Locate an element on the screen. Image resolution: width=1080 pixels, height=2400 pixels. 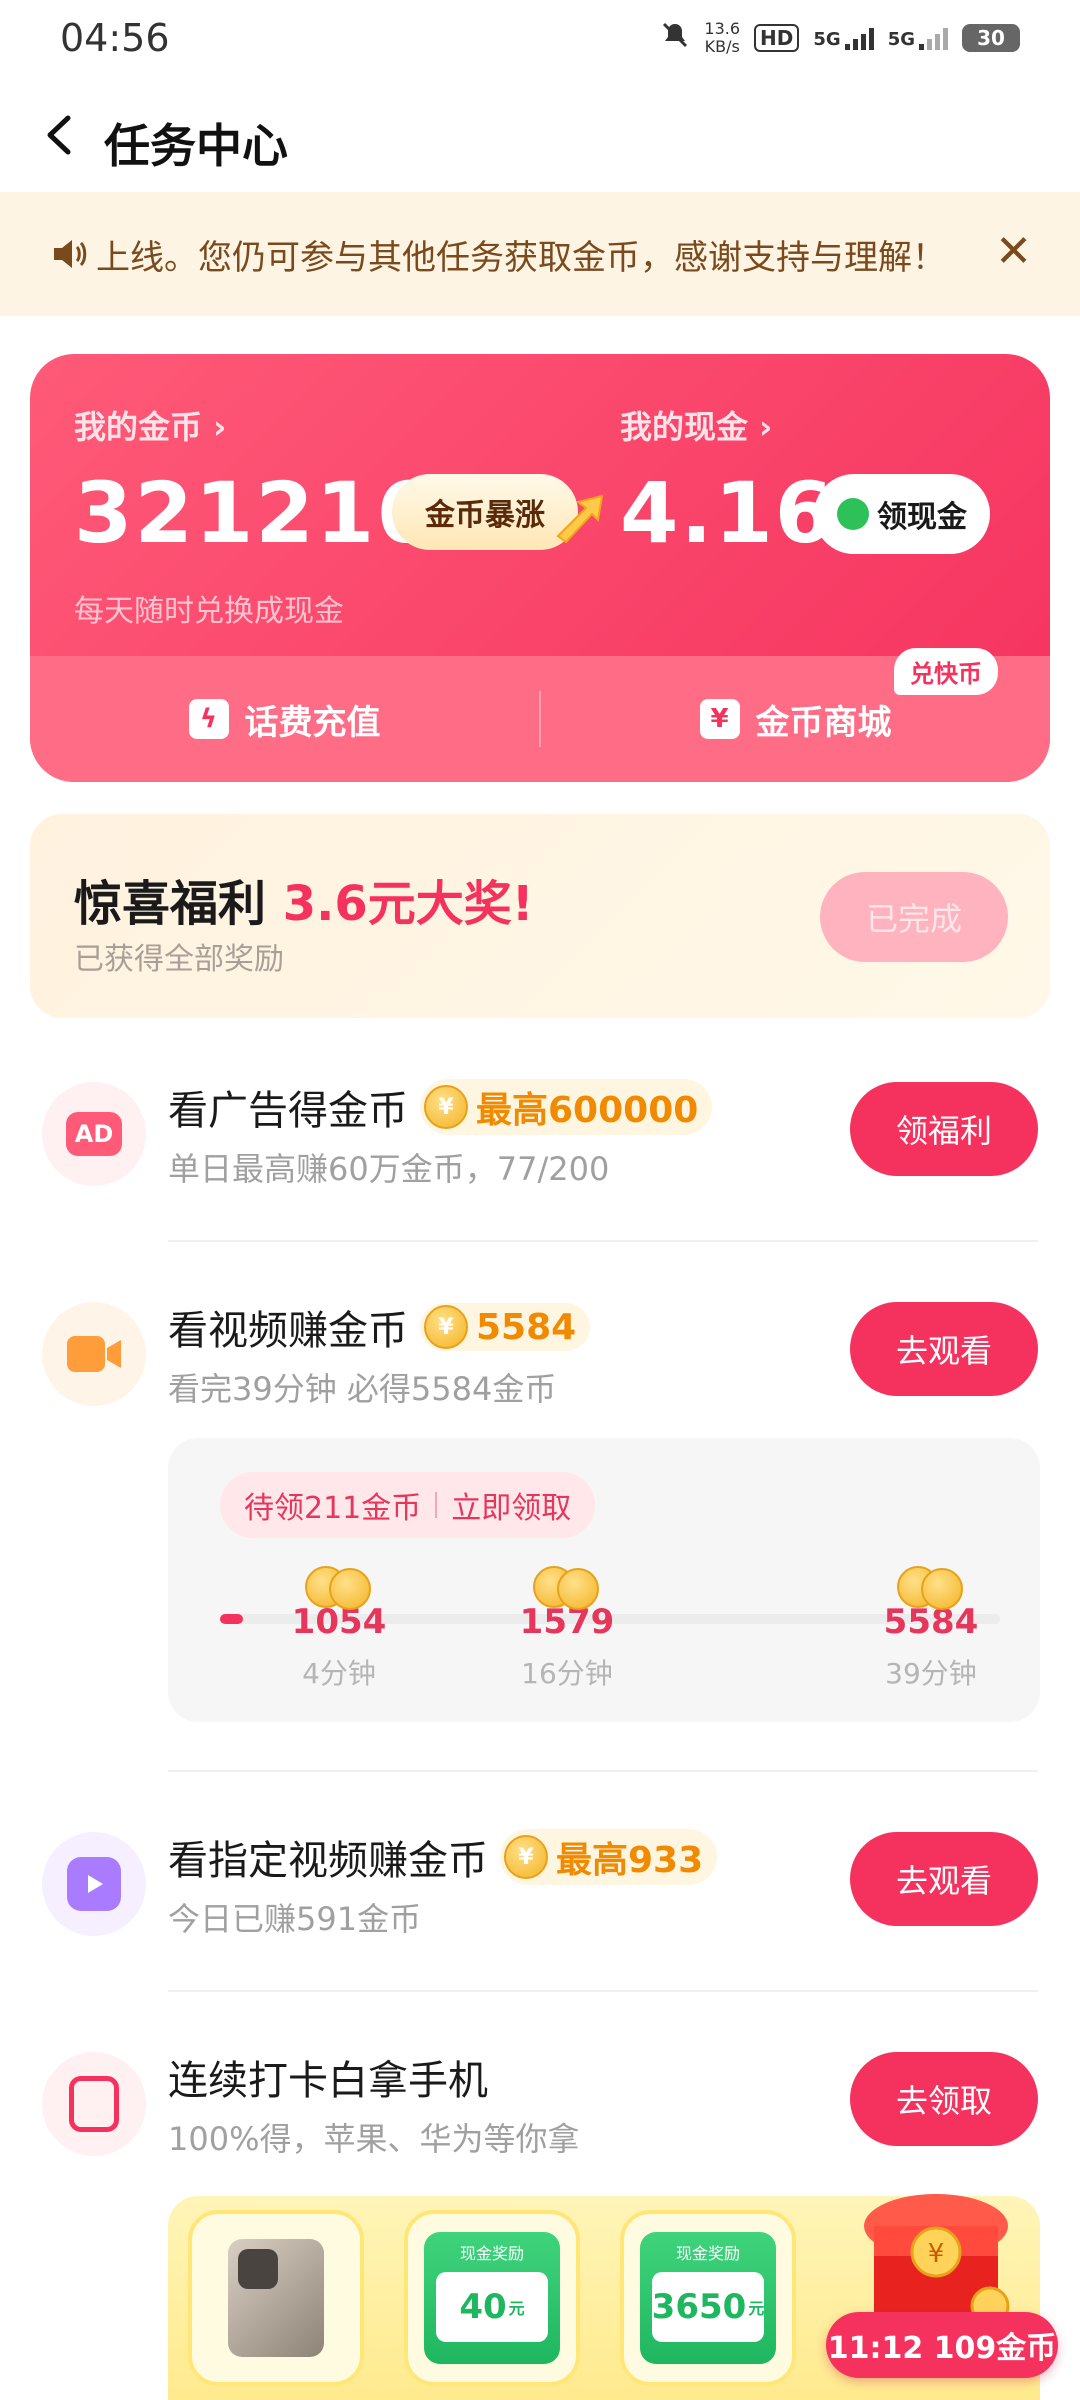
net-speed-value: 13.6 is located at coordinates (722, 28).